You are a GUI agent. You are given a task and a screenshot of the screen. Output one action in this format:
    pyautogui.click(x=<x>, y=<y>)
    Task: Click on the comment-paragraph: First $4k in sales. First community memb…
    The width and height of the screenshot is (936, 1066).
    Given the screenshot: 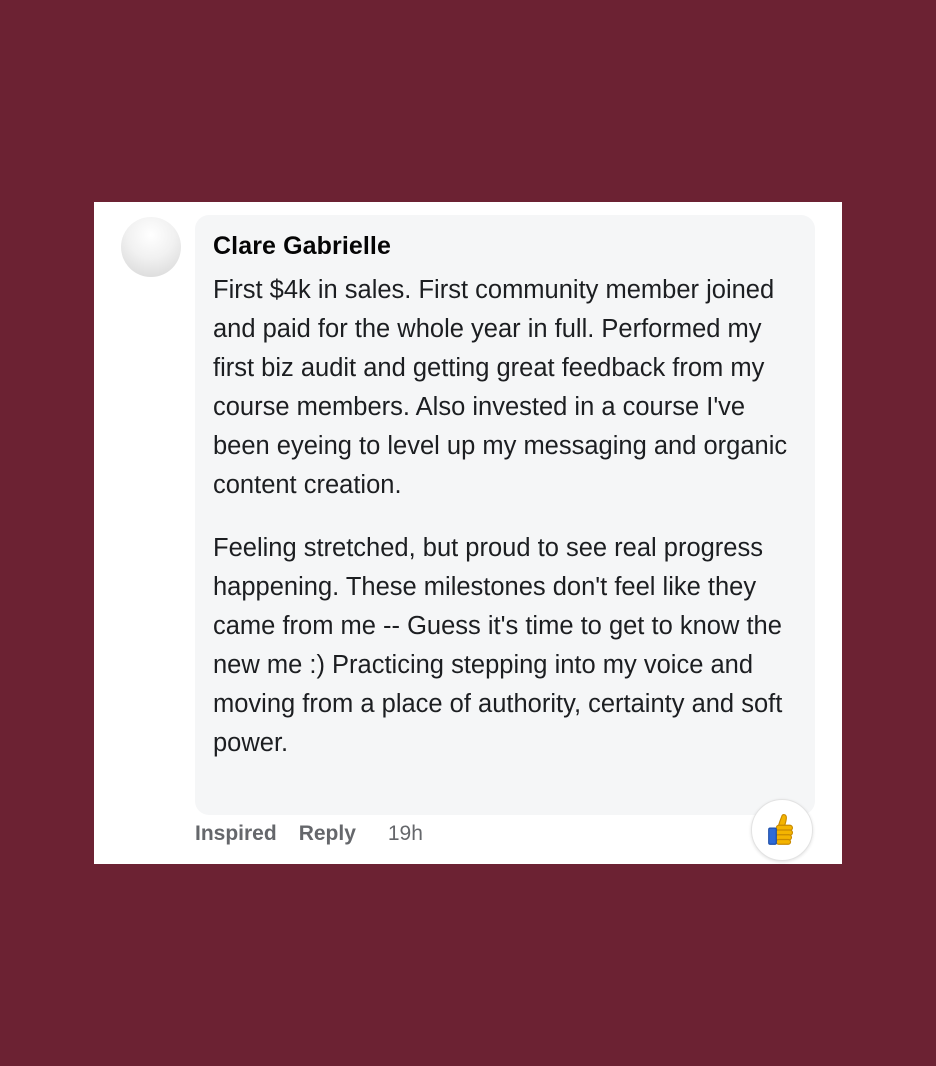 What is the action you would take?
    pyautogui.click(x=500, y=387)
    